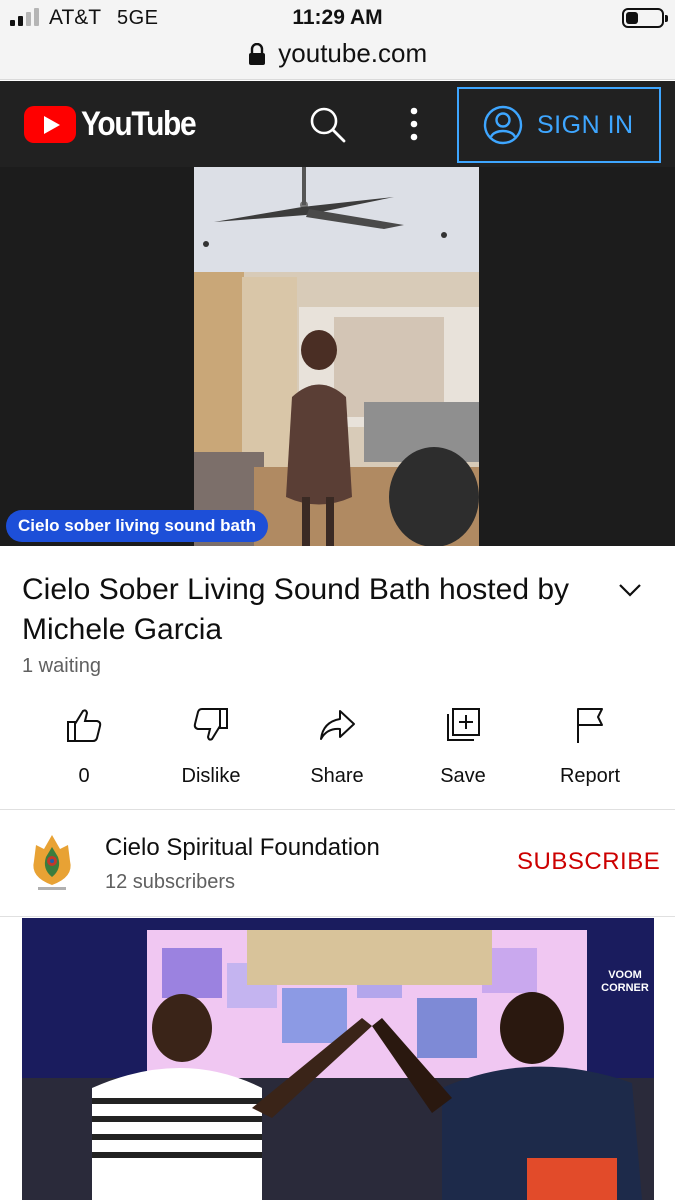 This screenshot has width=675, height=1200. I want to click on save-button: Save, so click(463, 746).